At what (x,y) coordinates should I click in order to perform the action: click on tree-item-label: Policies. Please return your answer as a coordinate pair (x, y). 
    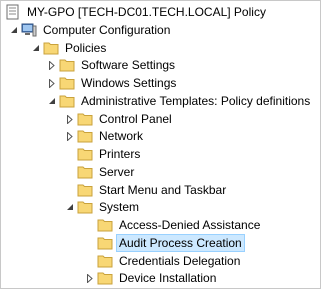
    Looking at the image, I should click on (86, 48).